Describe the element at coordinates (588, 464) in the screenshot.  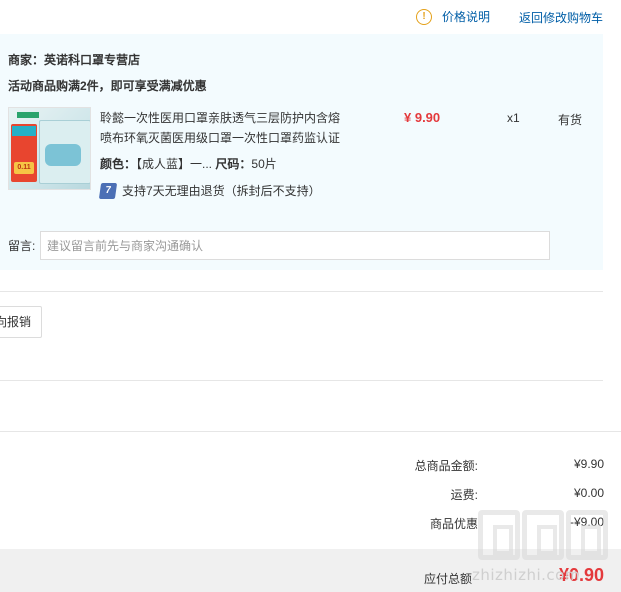
I see `goods-total-value: ¥9.90` at that location.